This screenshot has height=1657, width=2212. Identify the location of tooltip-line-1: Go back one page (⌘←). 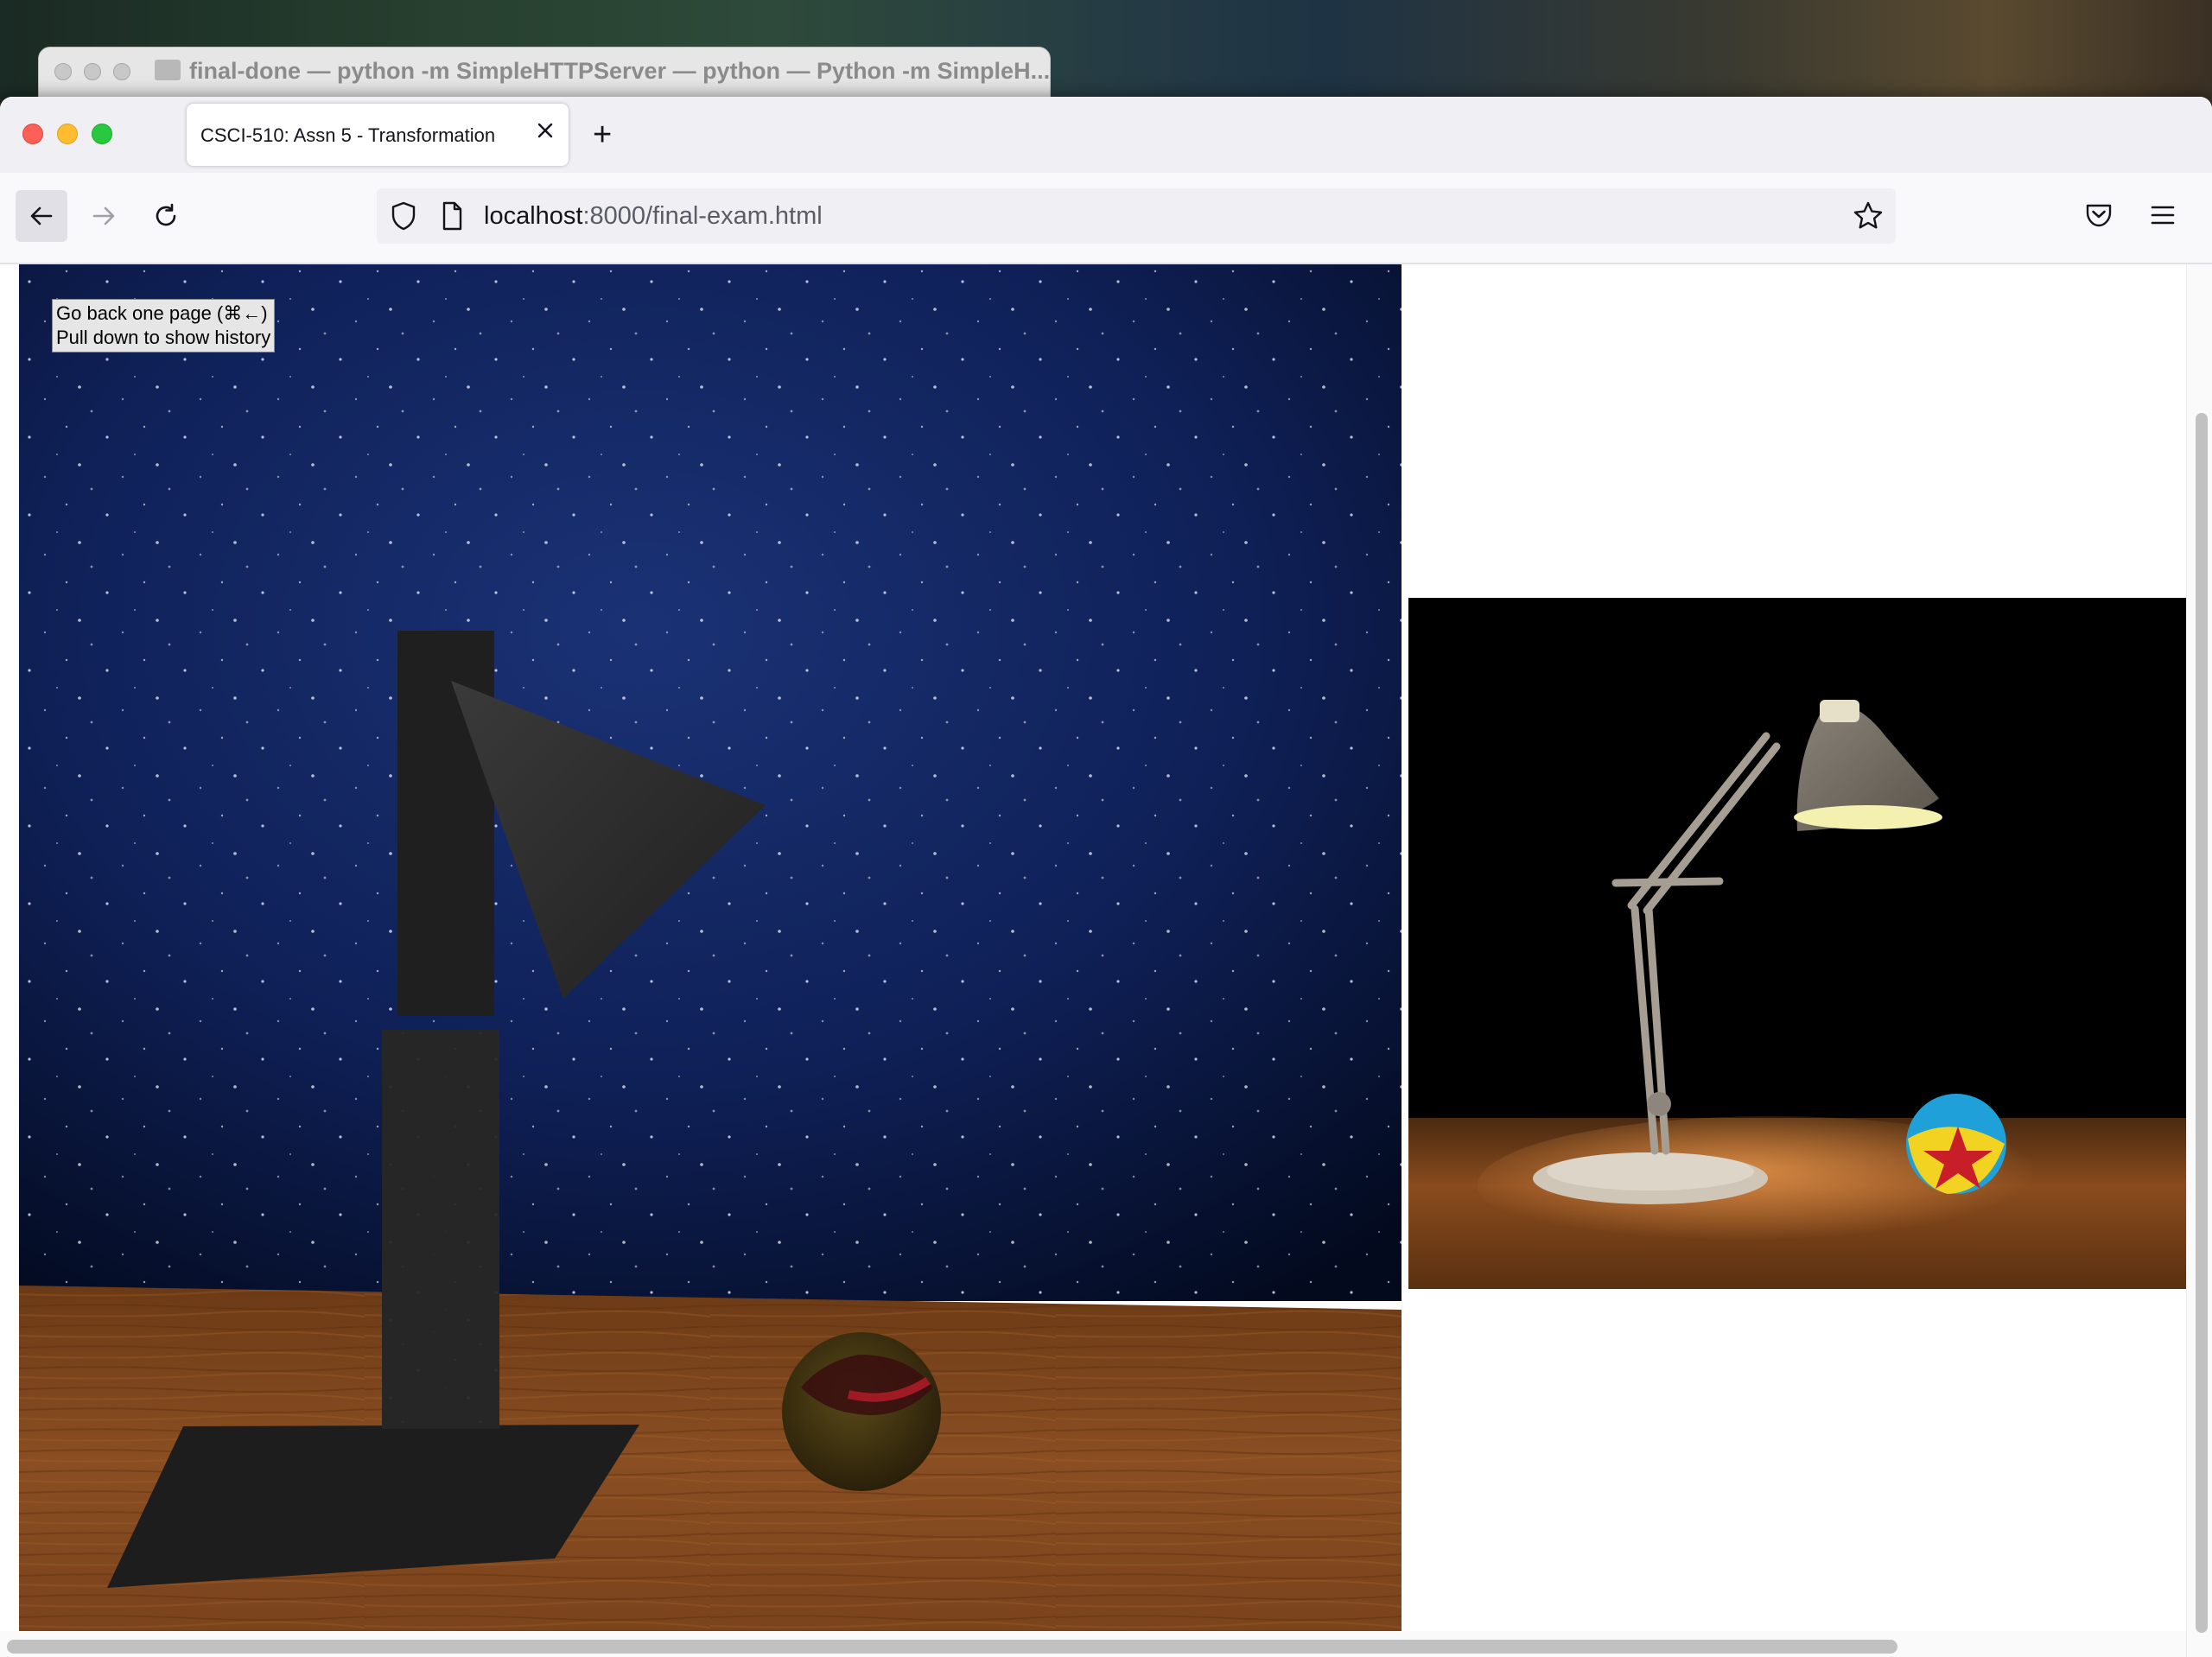
(162, 313).